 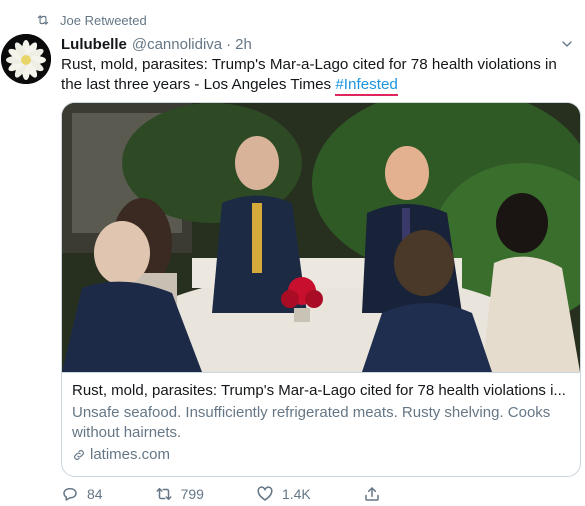 I want to click on retweet-count: 799, so click(x=192, y=494).